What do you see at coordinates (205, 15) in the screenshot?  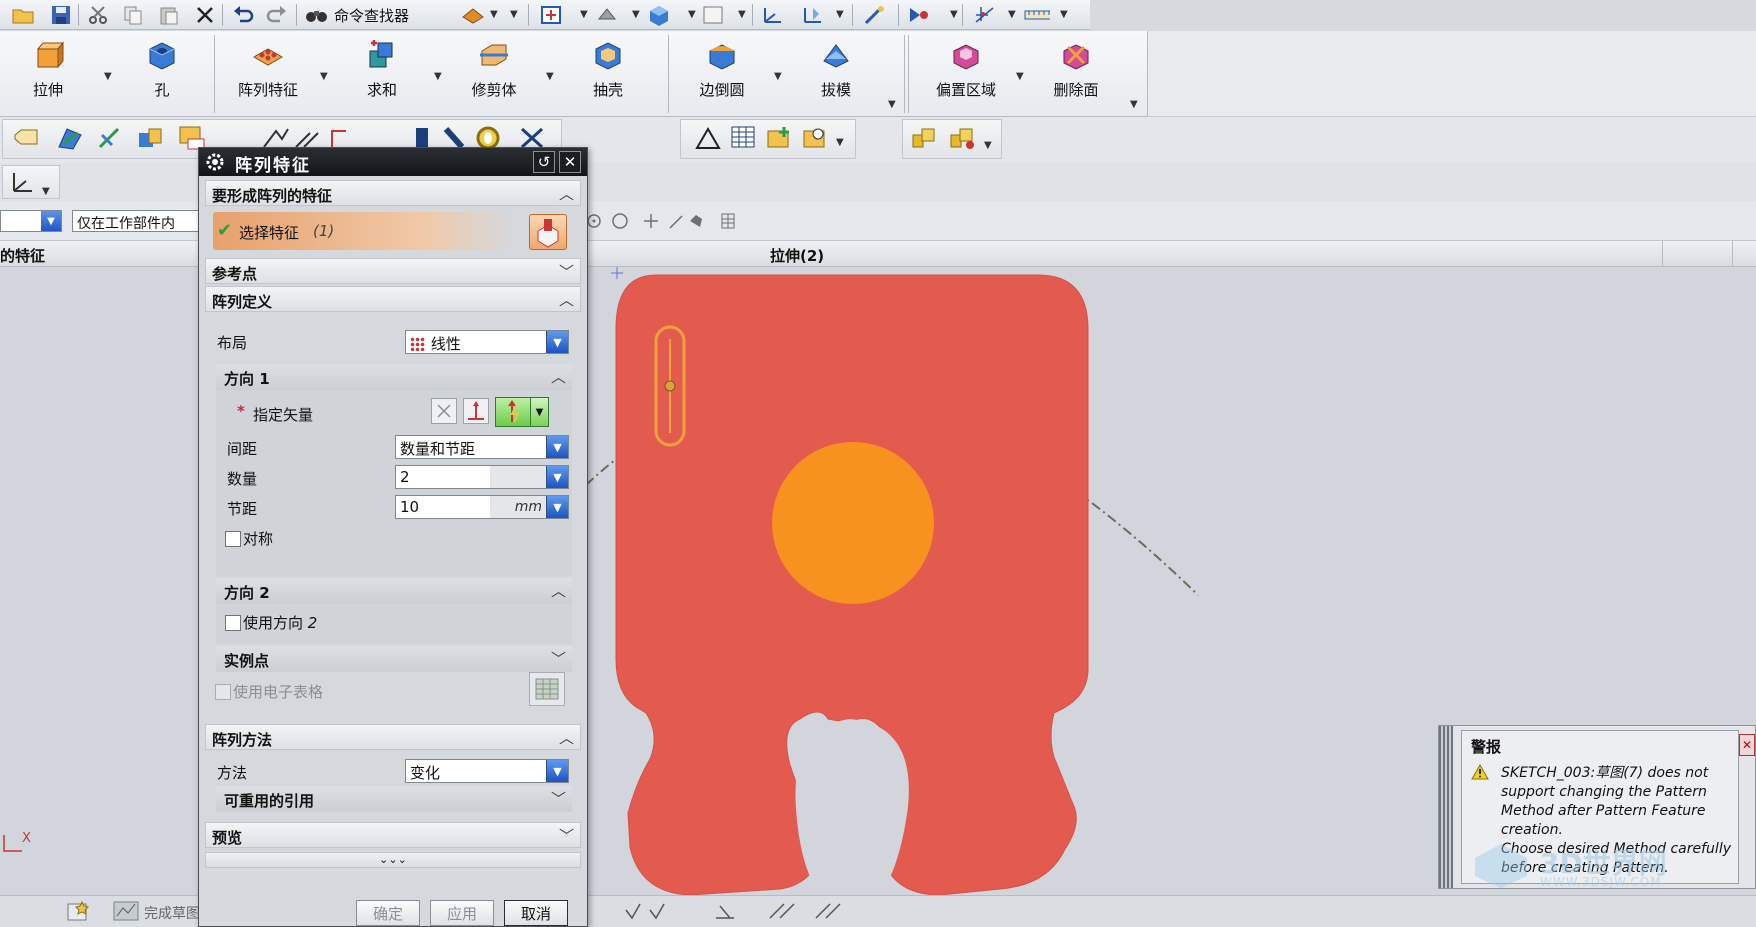 I see `delete-icon` at bounding box center [205, 15].